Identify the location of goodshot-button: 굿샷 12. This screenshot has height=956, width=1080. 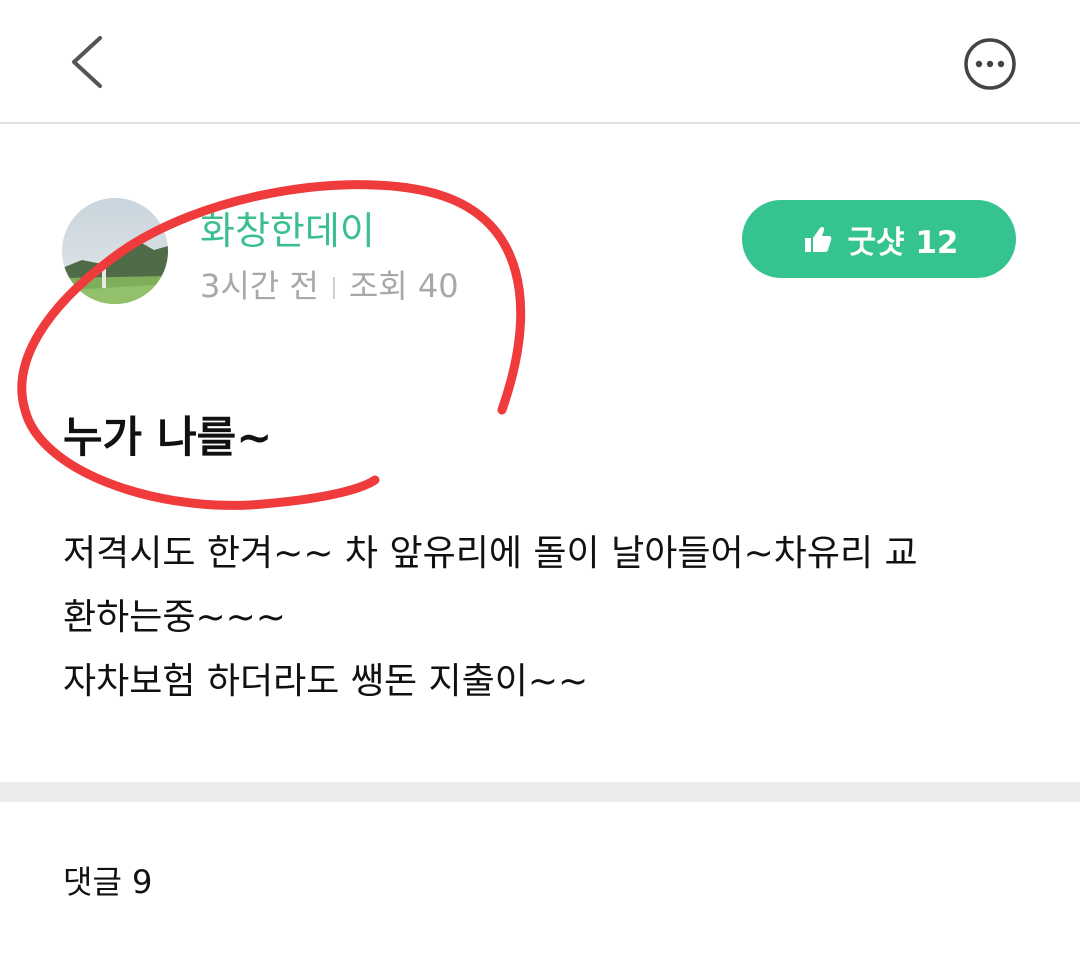
(879, 239).